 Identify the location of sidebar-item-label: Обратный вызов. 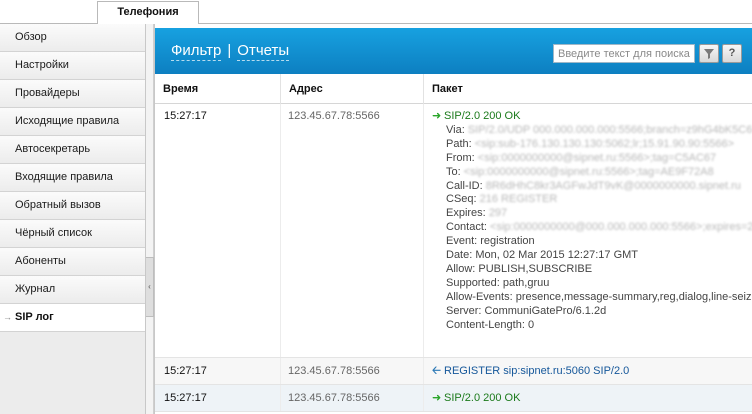
(58, 205).